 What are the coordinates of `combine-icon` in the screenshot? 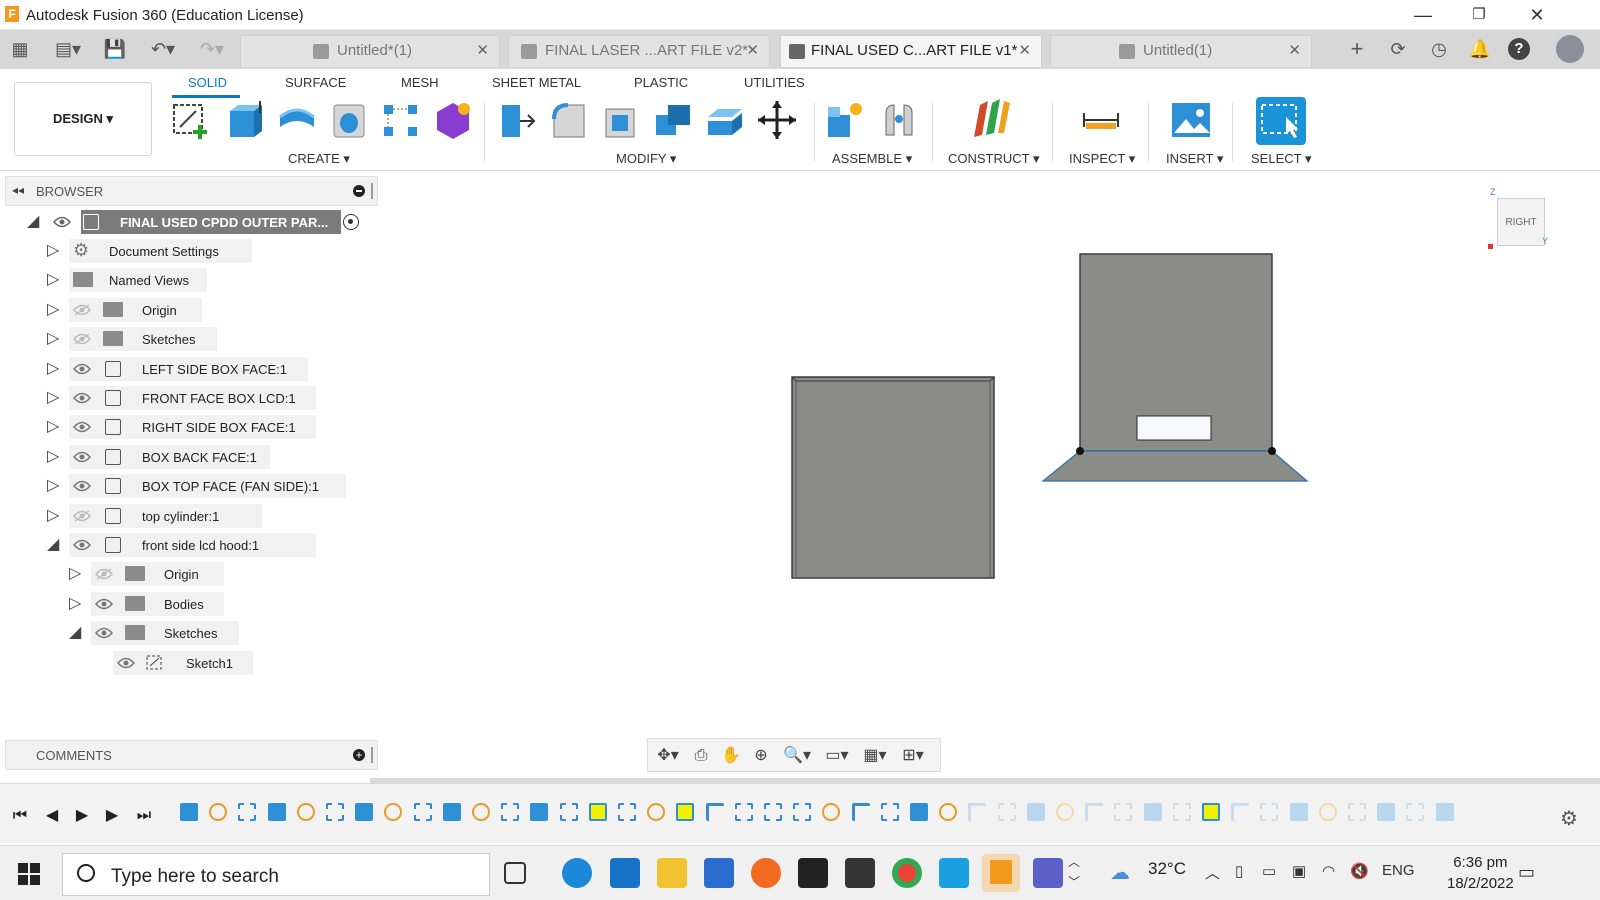 It's located at (673, 120).